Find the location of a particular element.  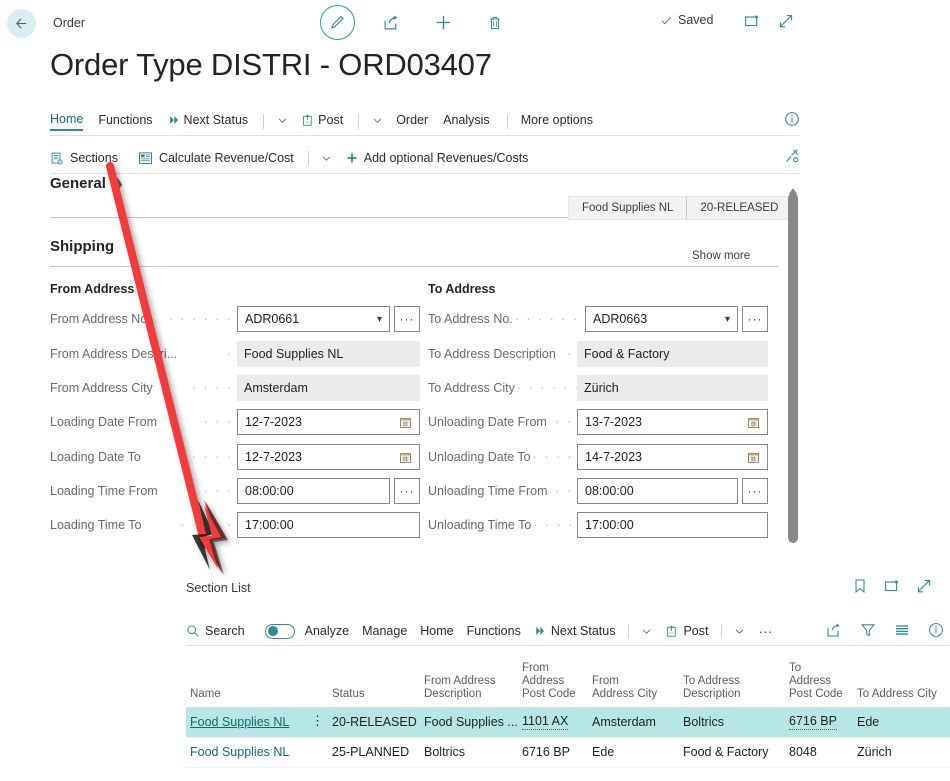

edit-pencil-button is located at coordinates (337, 22).